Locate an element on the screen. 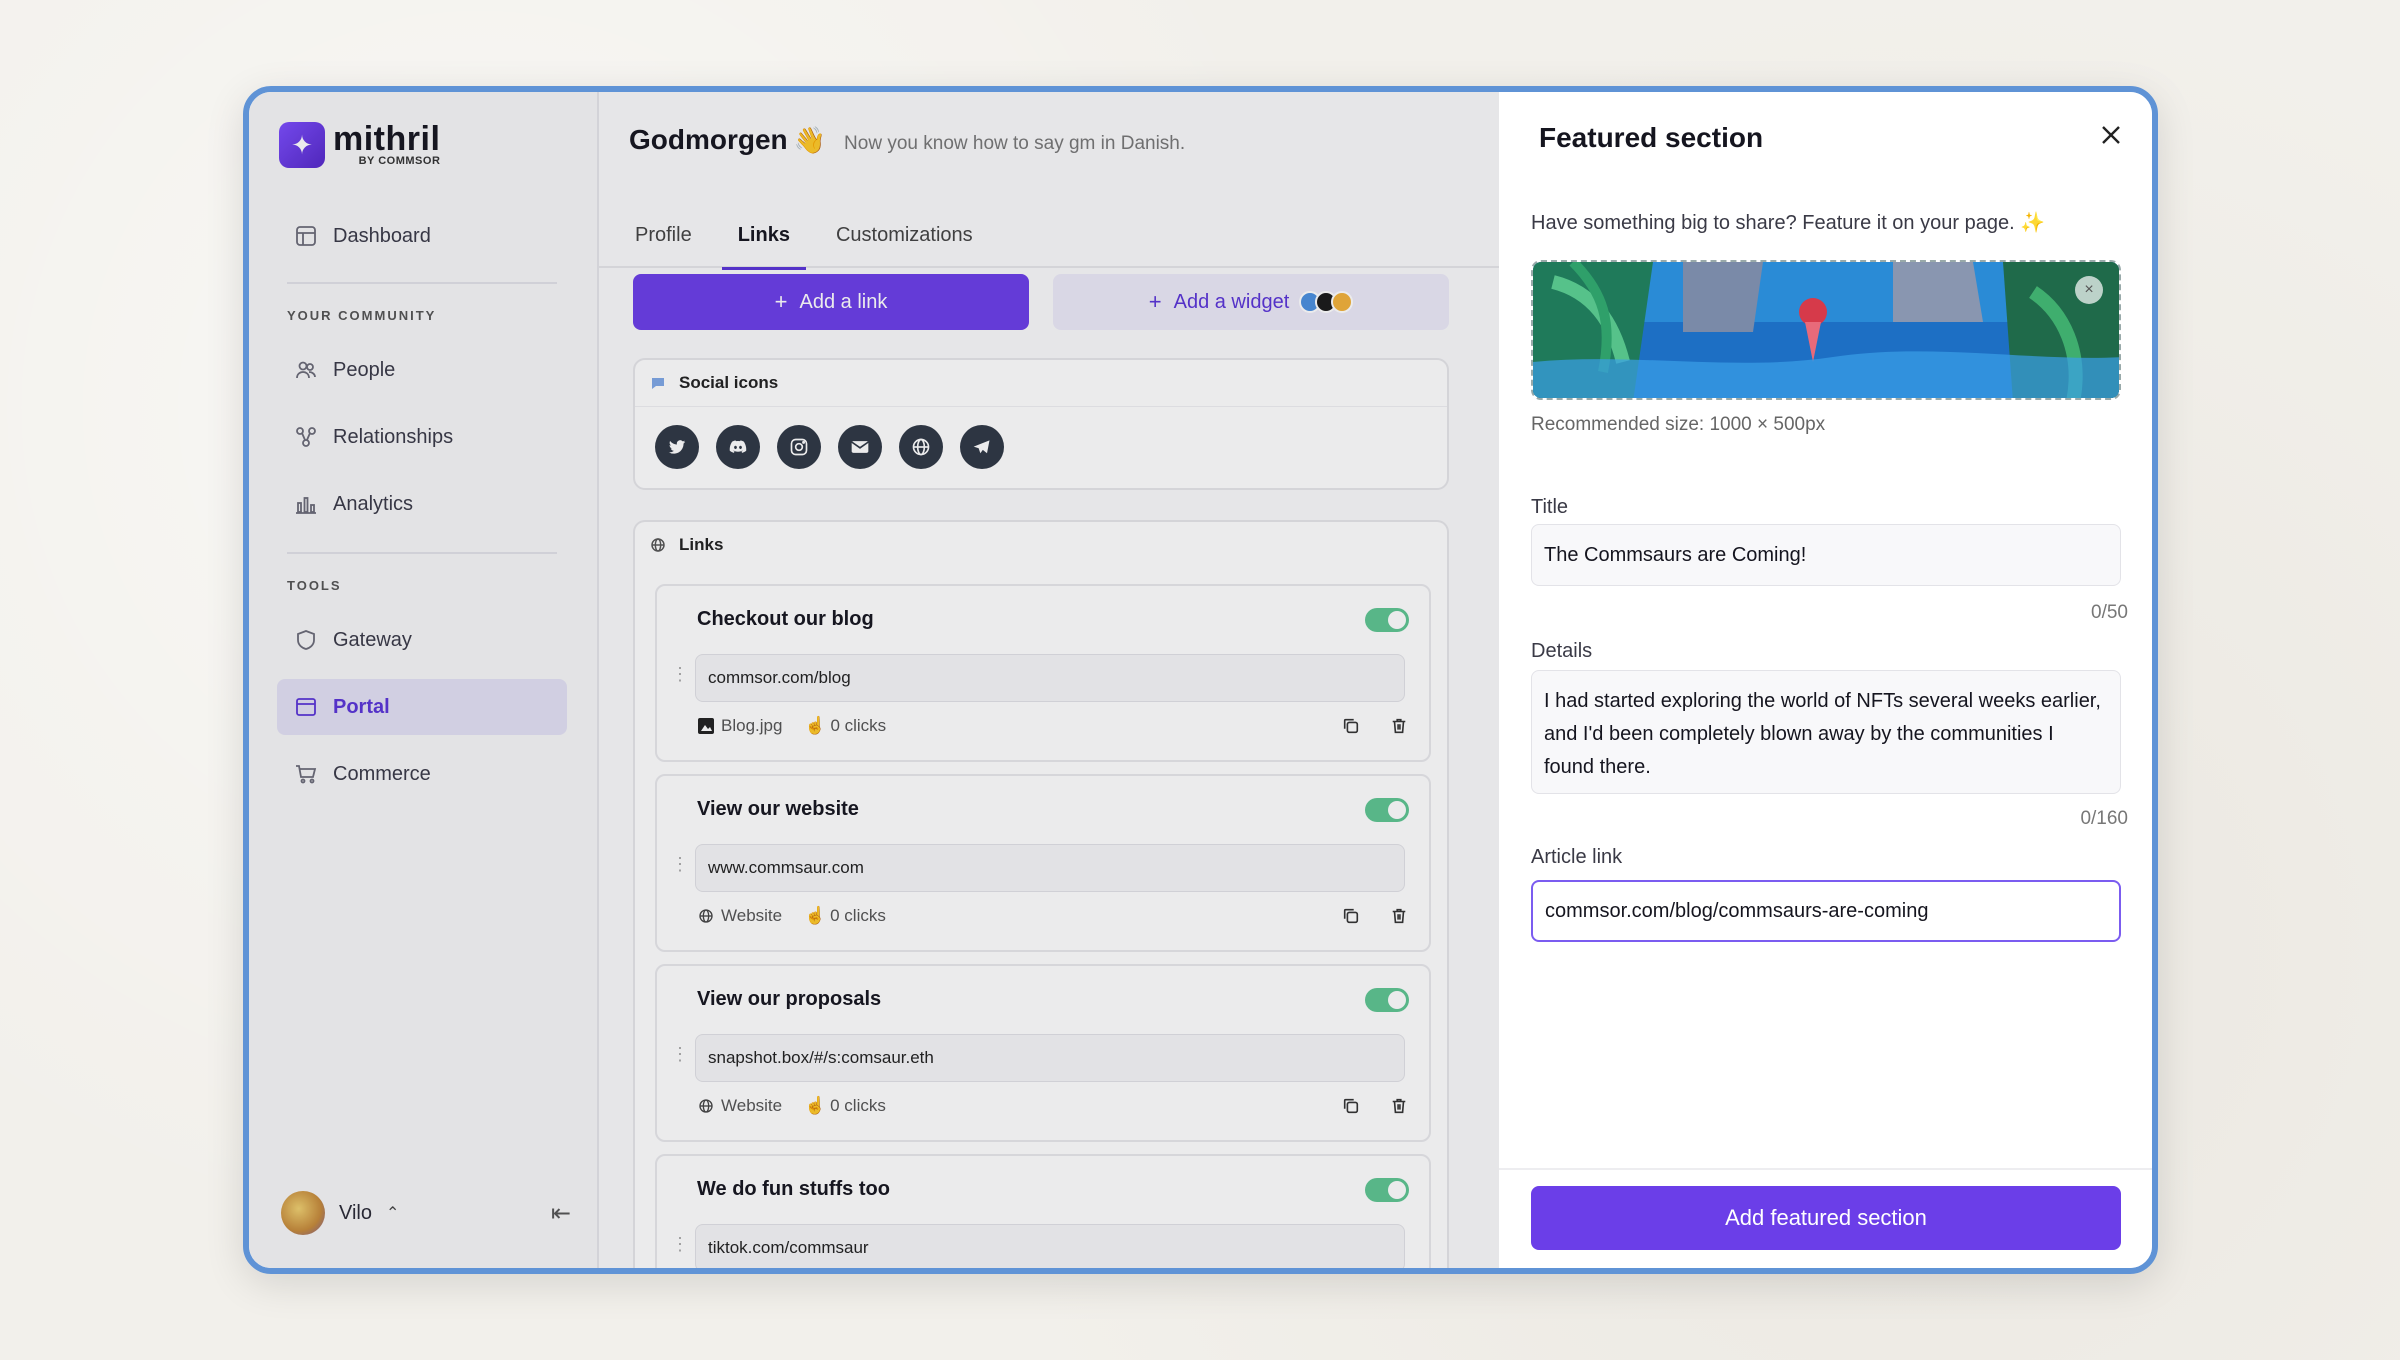  article-link-label: Article link is located at coordinates (1577, 857).